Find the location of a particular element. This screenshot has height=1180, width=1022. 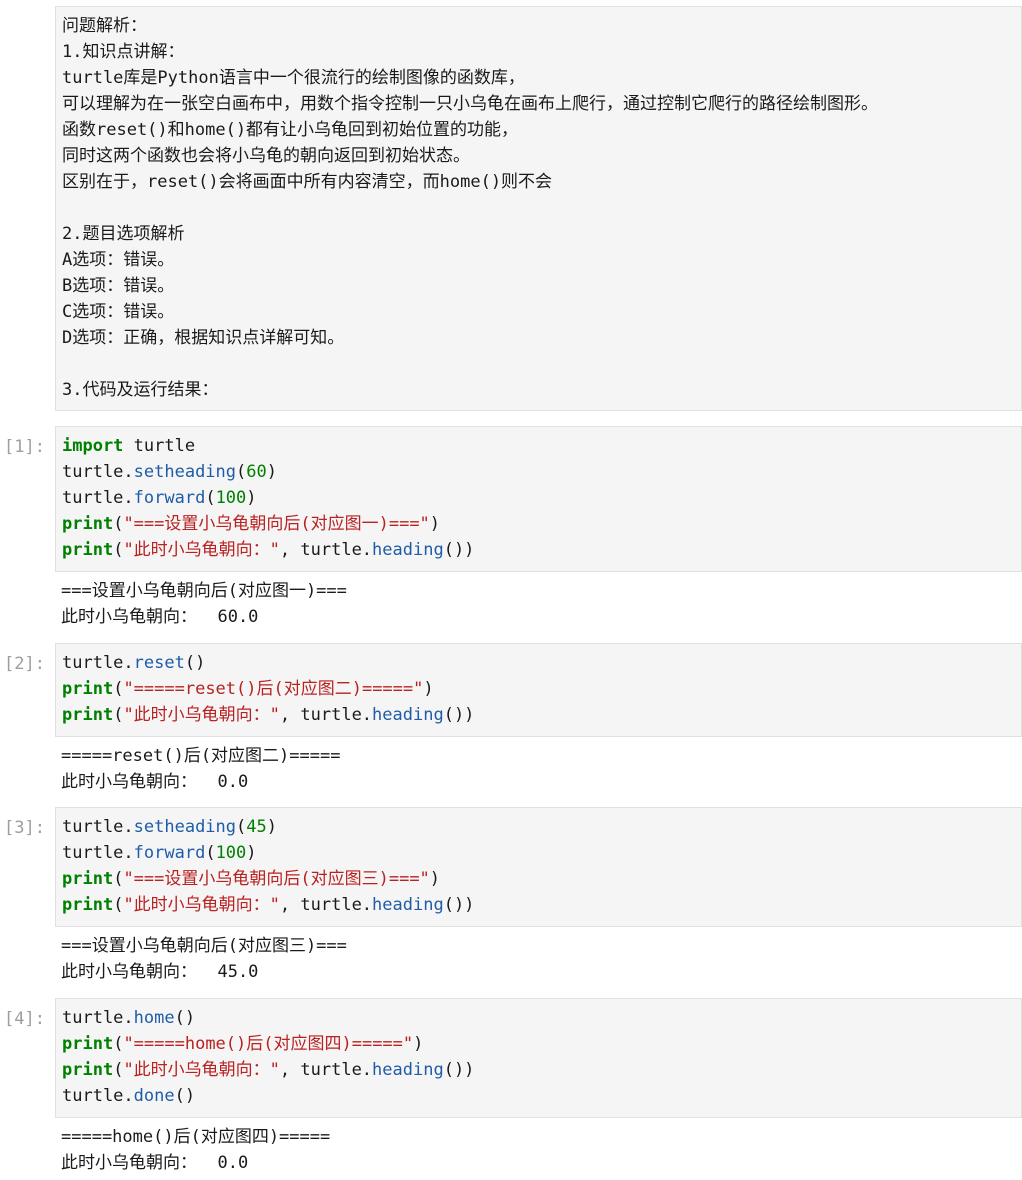

code-token: "=====reset()后(对应图二)=====" is located at coordinates (273, 689).